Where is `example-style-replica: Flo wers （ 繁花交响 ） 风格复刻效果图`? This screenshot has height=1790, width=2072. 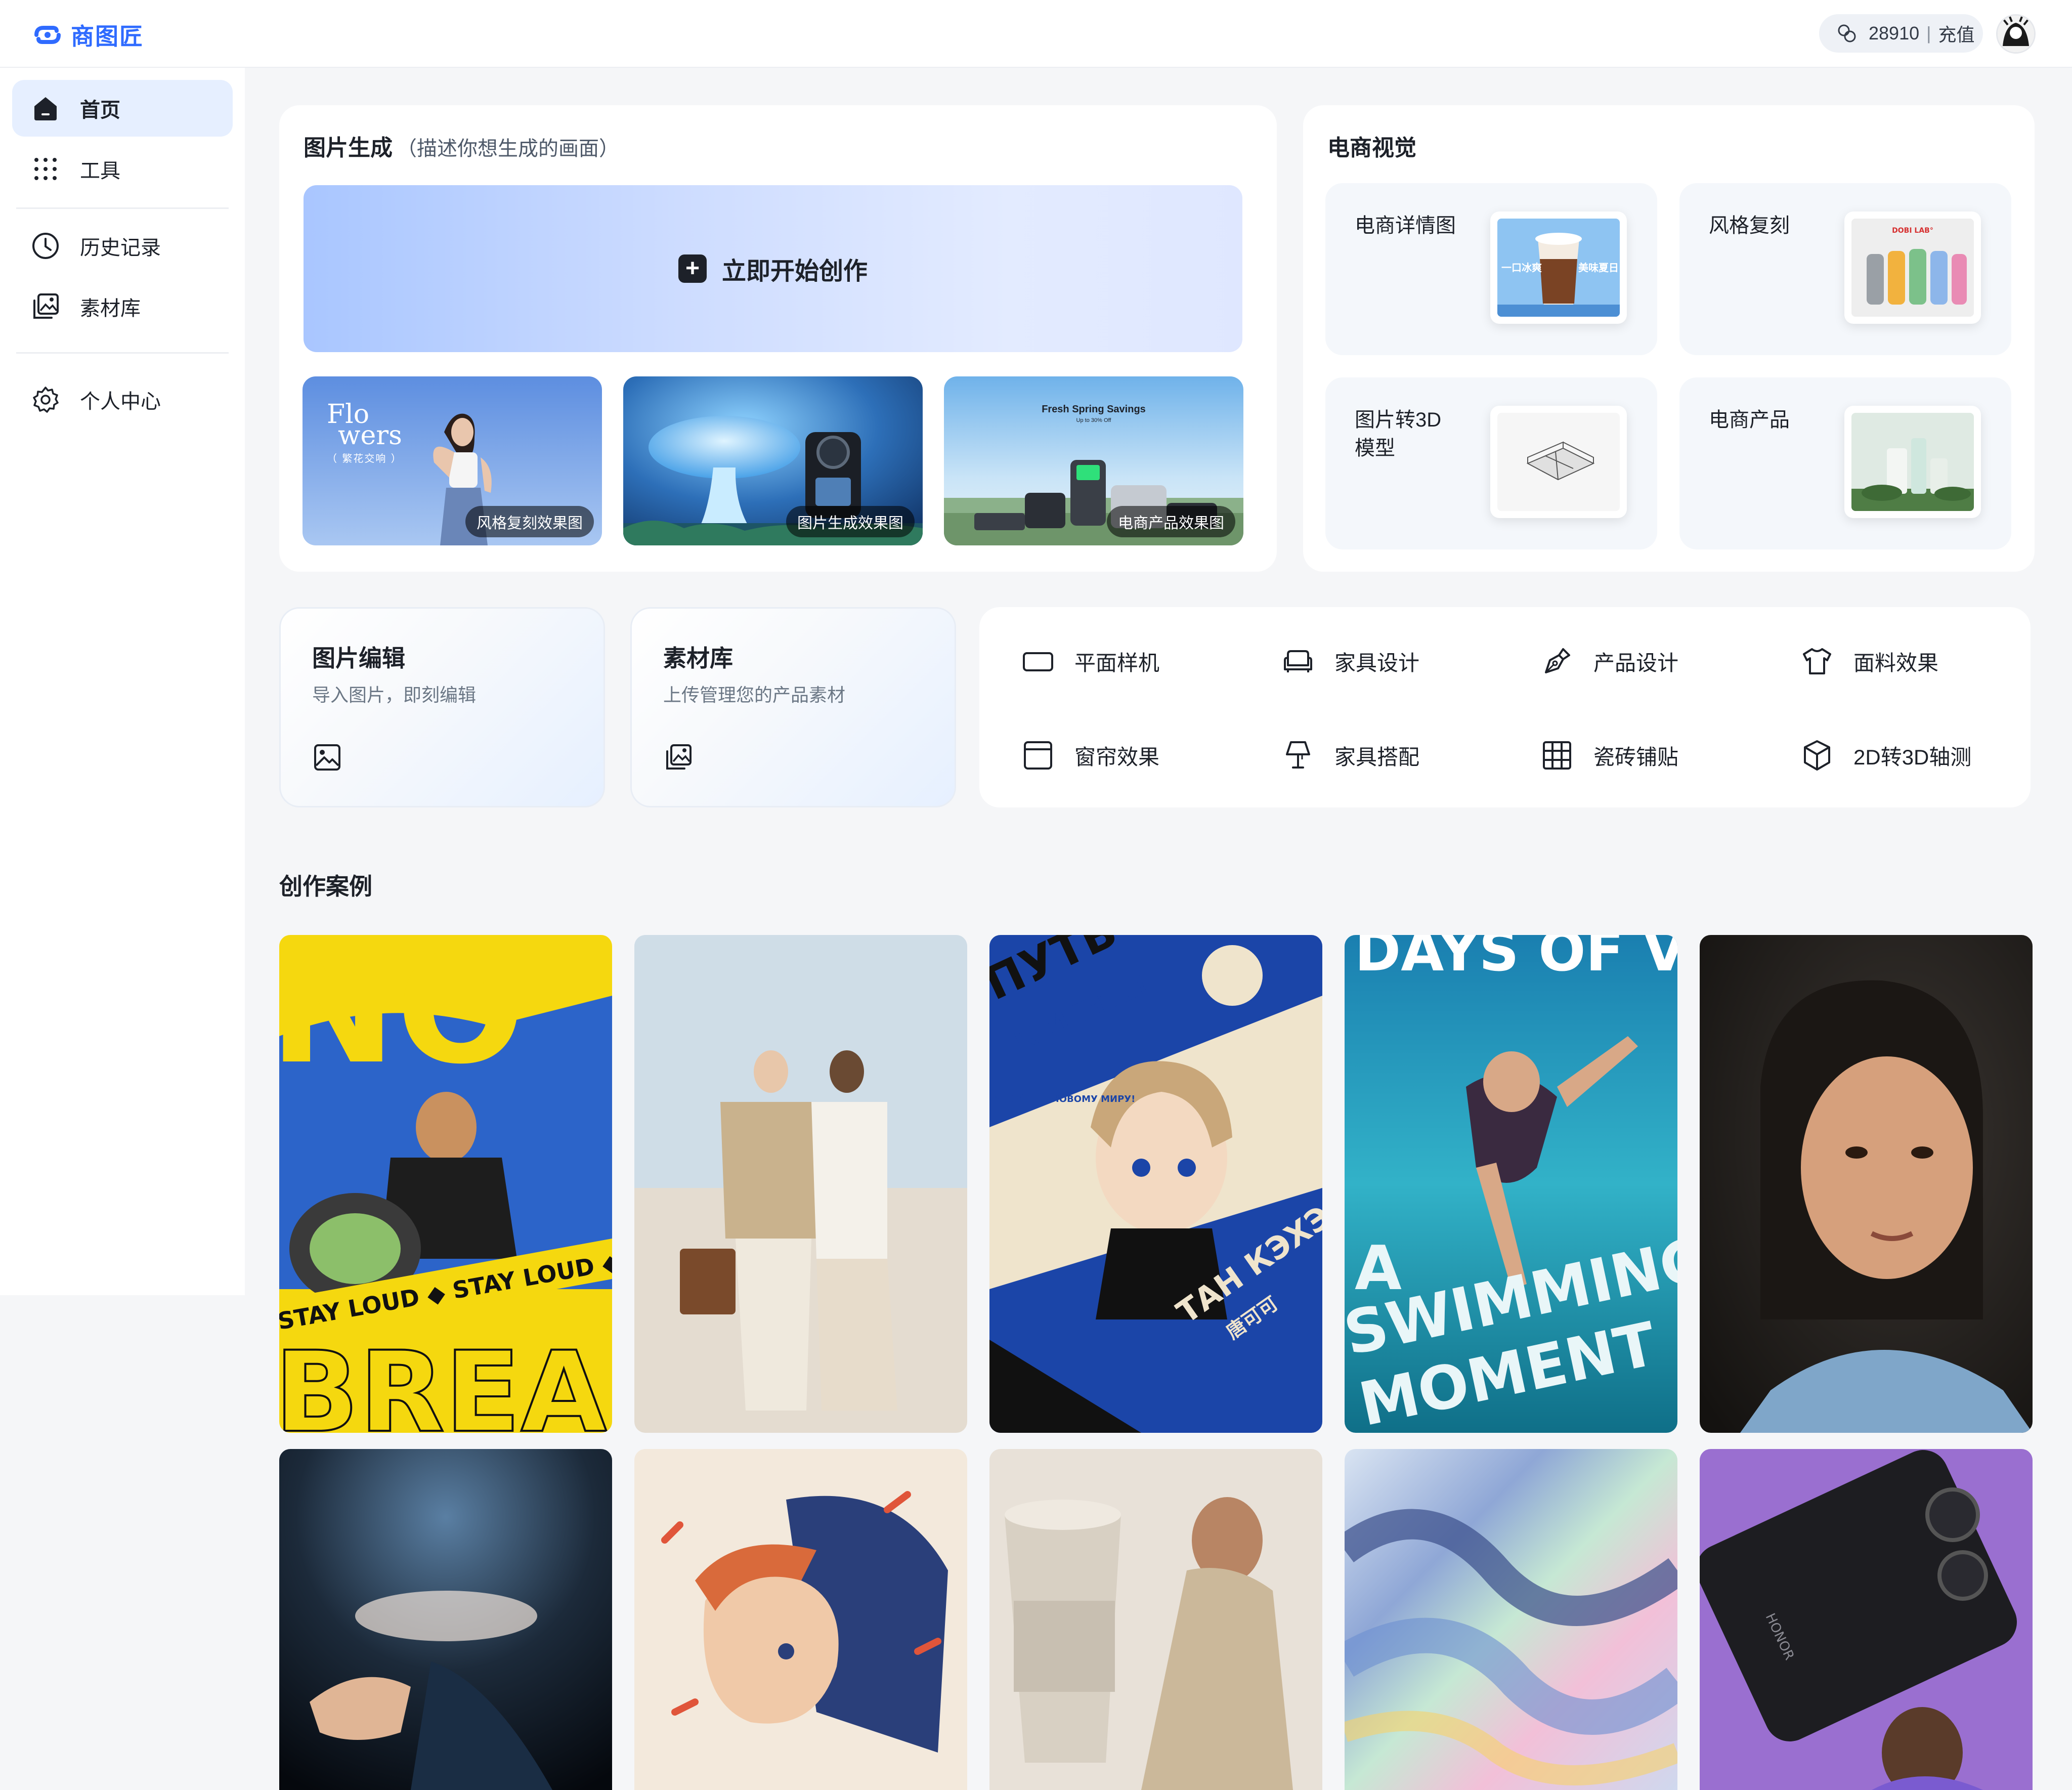 example-style-replica: Flo wers （ 繁花交响 ） 风格复刻效果图 is located at coordinates (452, 460).